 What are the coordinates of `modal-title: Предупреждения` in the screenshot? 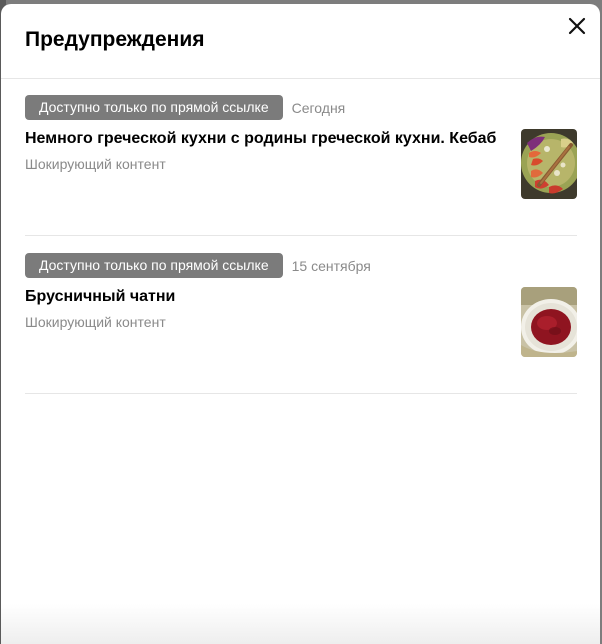 It's located at (115, 39).